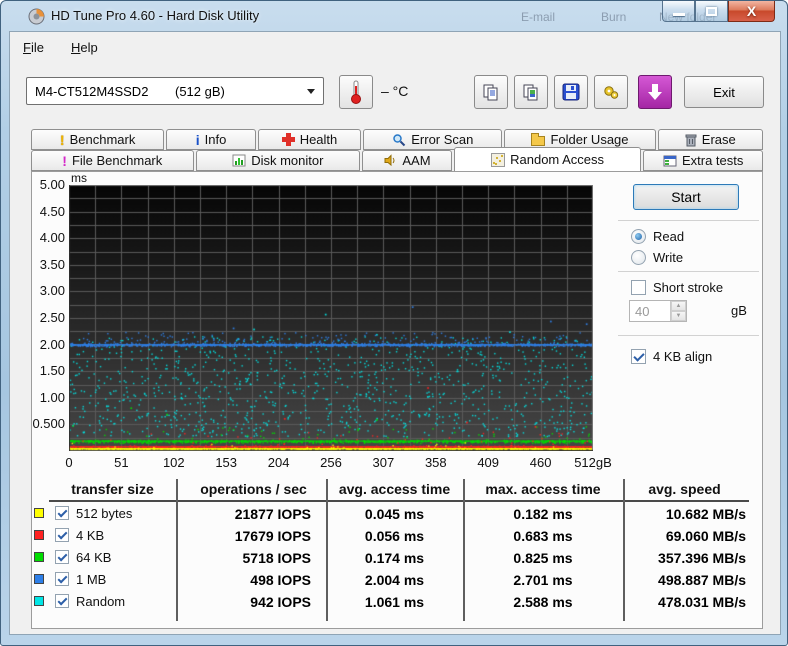 The height and width of the screenshot is (646, 788). I want to click on max-access-value: 2.701 ms, so click(543, 580).